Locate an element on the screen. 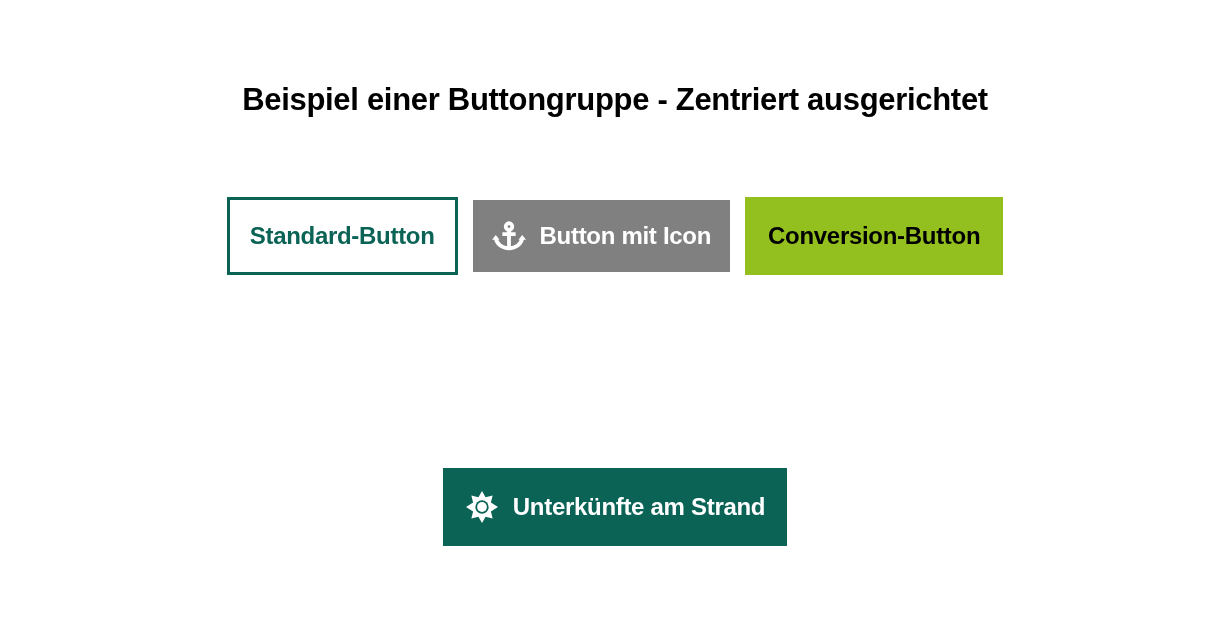 The image size is (1230, 623). button: Standard-Button is located at coordinates (342, 236).